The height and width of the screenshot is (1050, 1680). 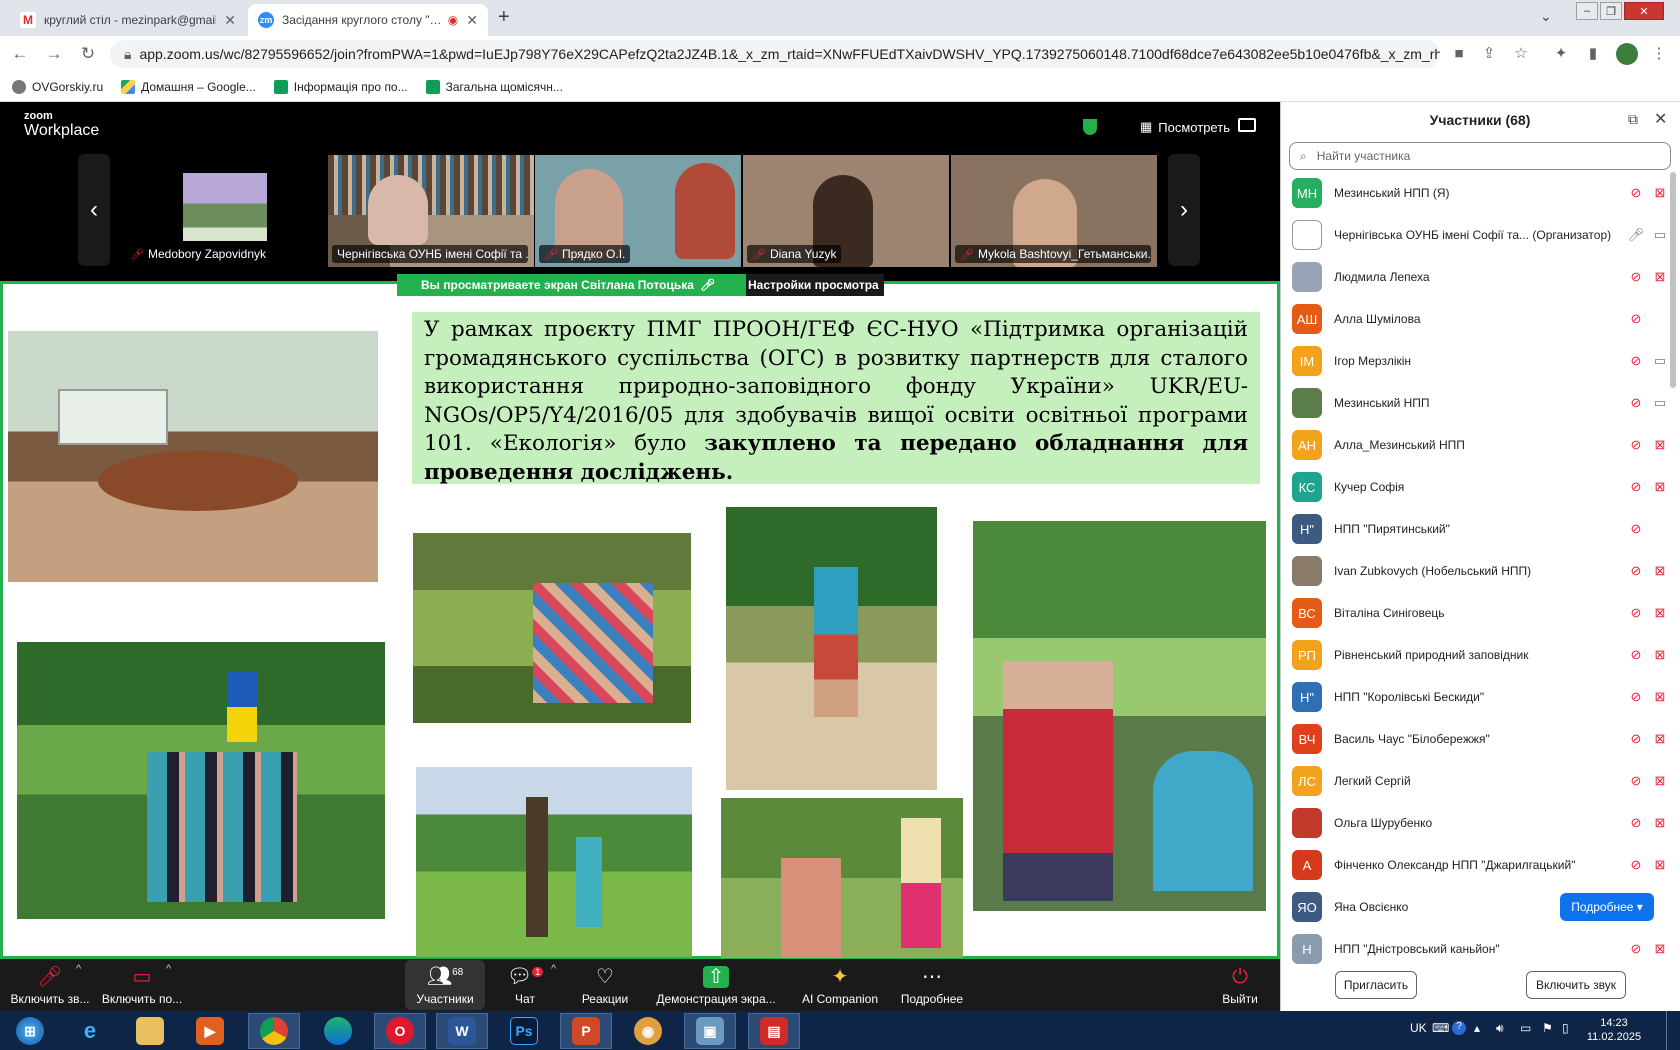 What do you see at coordinates (90, 1031) in the screenshot?
I see `taskbar-ie: e` at bounding box center [90, 1031].